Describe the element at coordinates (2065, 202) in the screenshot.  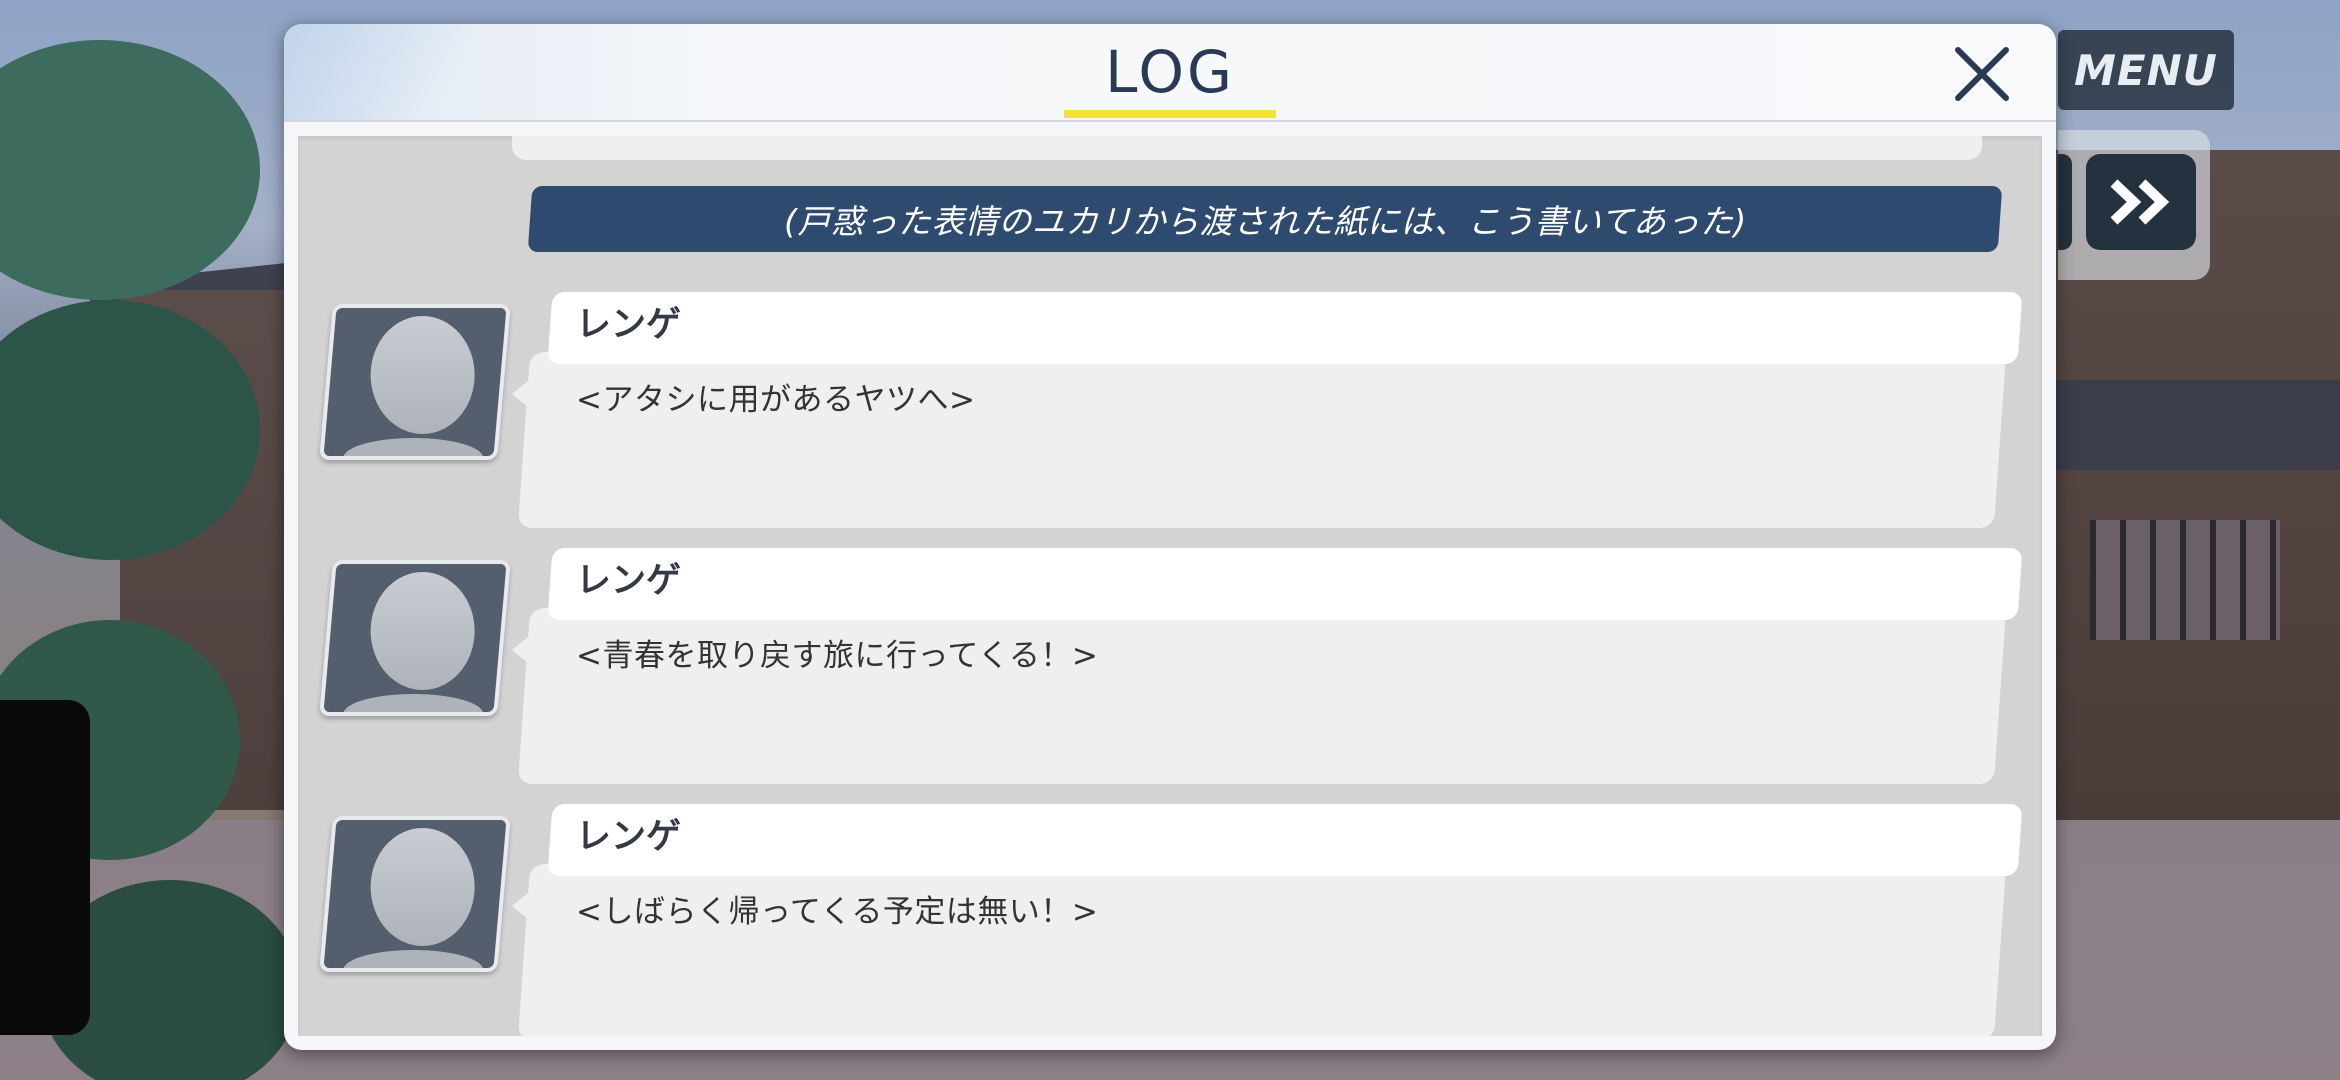
I see `auto-button` at that location.